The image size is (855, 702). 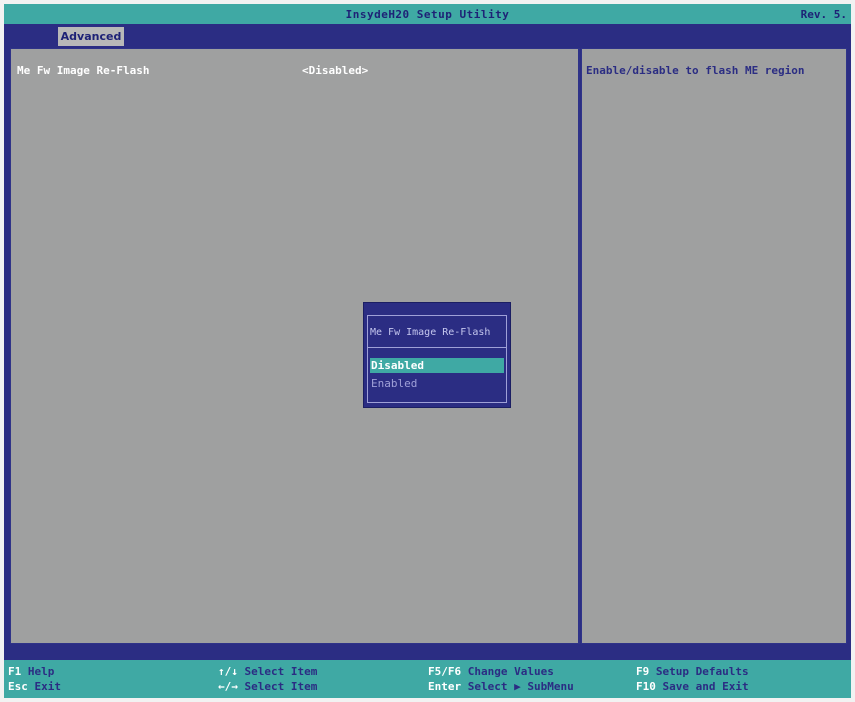 I want to click on help-text: Enable/disable to flash ME region, so click(x=695, y=70).